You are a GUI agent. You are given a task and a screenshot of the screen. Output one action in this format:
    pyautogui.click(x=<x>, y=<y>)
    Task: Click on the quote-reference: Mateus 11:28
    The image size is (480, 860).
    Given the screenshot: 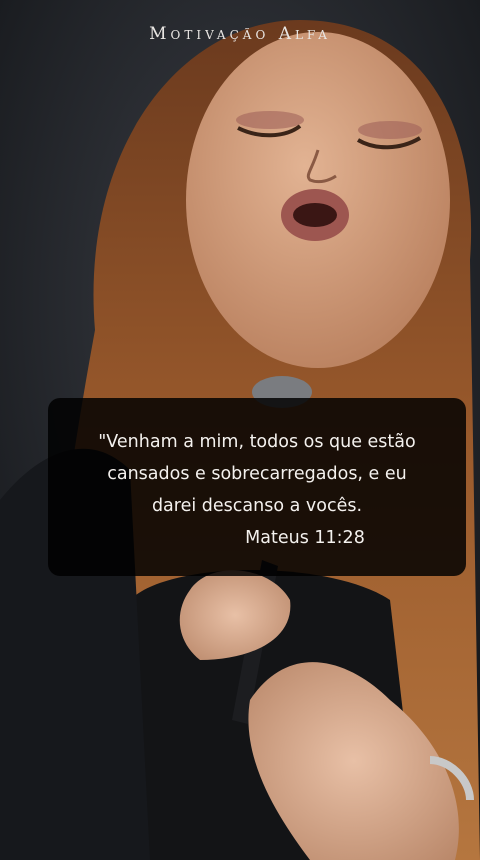 What is the action you would take?
    pyautogui.click(x=305, y=538)
    